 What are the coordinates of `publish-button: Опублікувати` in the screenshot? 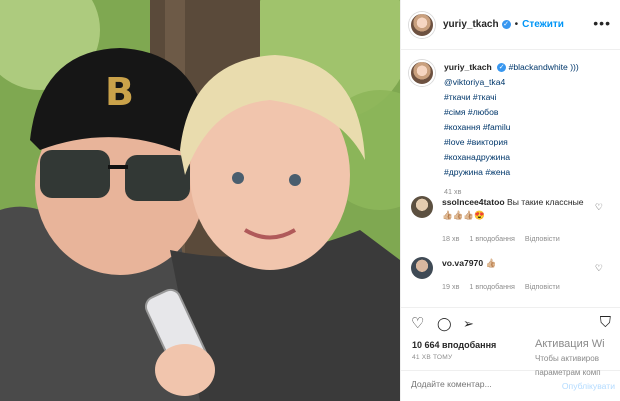 It's located at (588, 386).